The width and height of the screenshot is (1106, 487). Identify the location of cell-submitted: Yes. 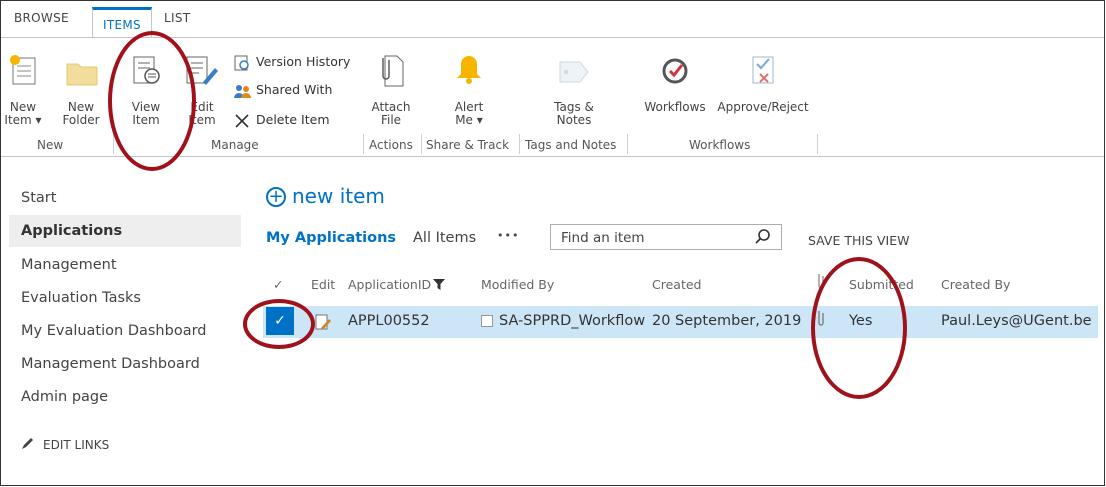
(861, 321).